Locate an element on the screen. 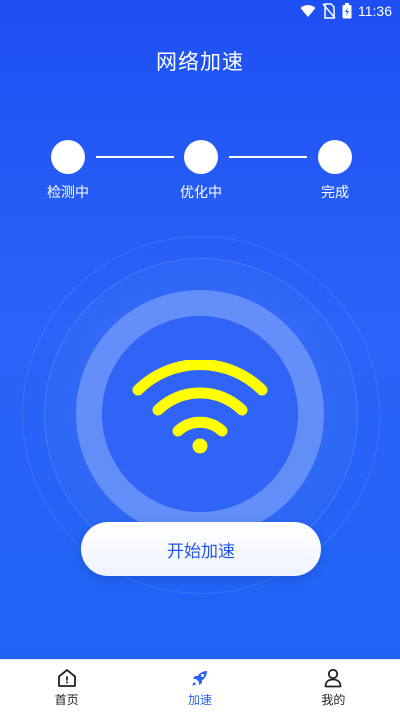 The image size is (400, 712). step-dot-done is located at coordinates (335, 157).